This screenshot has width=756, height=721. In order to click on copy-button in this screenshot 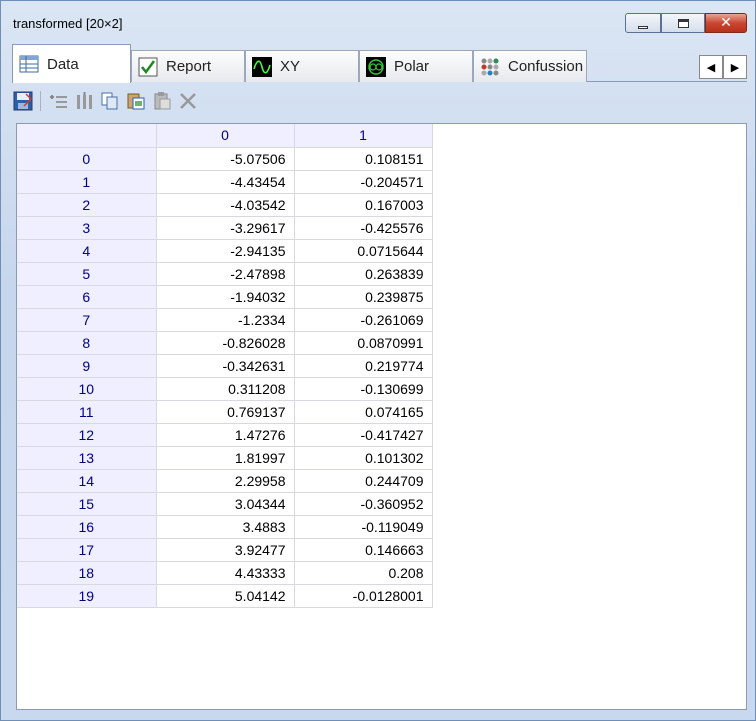, I will do `click(110, 101)`.